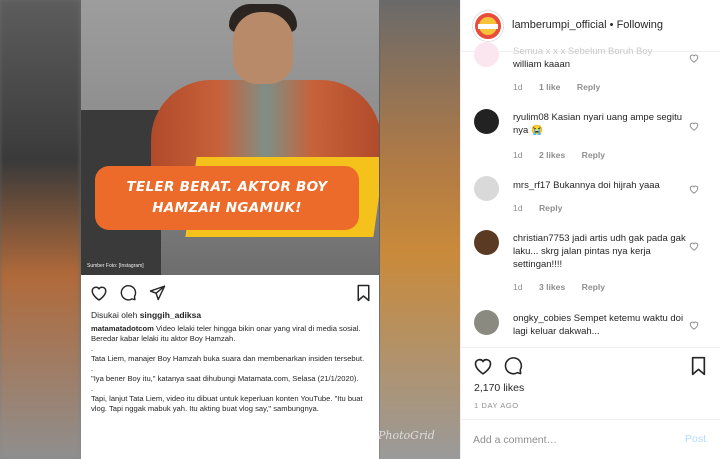 This screenshot has width=720, height=459. What do you see at coordinates (559, 25) in the screenshot?
I see `account-username: lamberumpi_official` at bounding box center [559, 25].